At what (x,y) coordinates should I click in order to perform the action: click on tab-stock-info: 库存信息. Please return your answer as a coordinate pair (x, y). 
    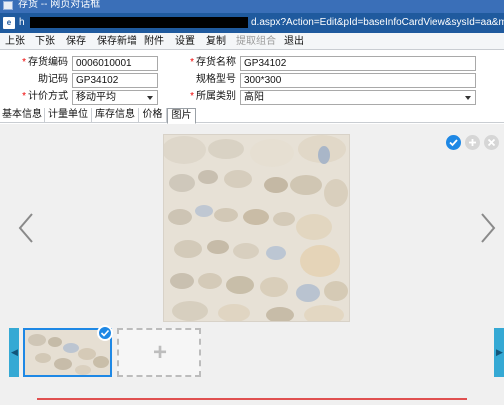
    Looking at the image, I should click on (115, 115).